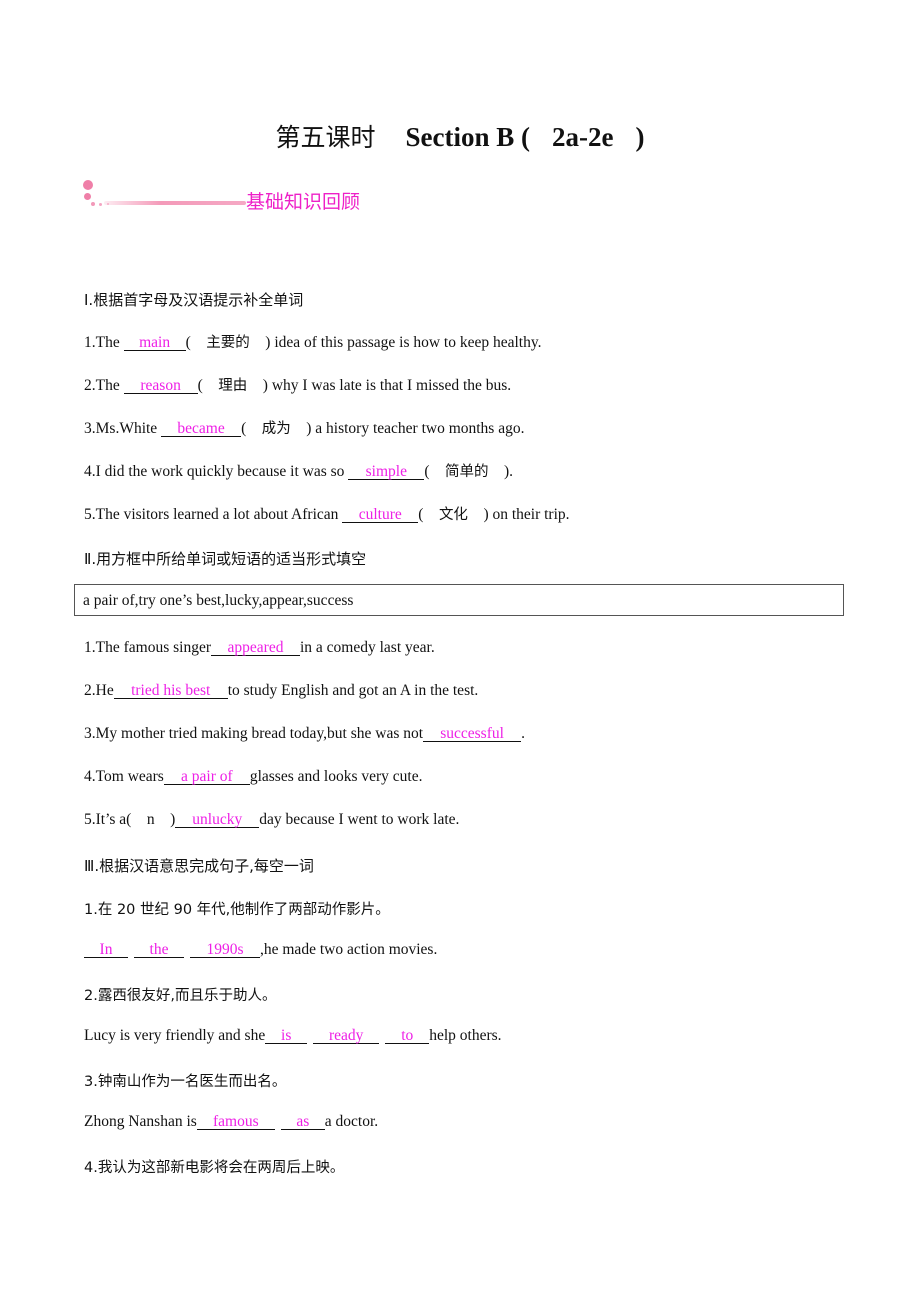 The height and width of the screenshot is (1302, 920). I want to click on section-label: Section B (, so click(468, 137).